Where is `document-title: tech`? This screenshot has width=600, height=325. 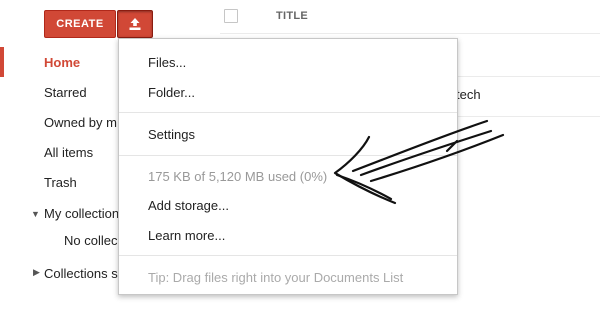
document-title: tech is located at coordinates (468, 94).